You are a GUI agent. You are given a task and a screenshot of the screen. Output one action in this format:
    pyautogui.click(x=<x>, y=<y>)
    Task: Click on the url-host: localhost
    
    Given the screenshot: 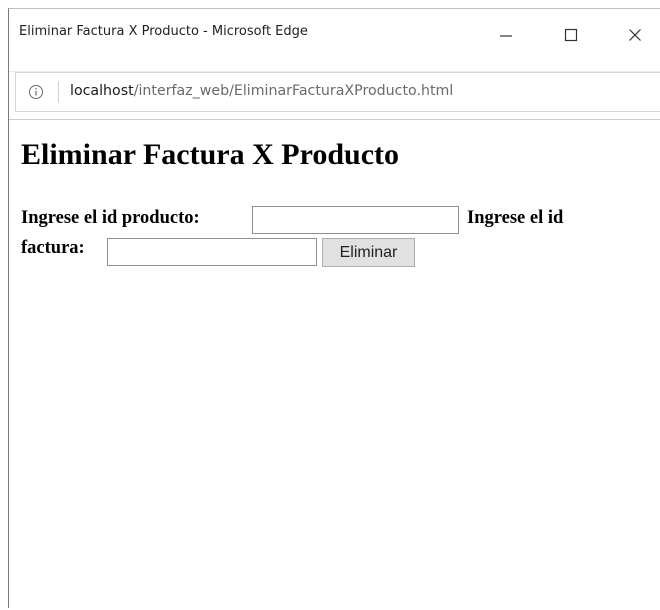 What is the action you would take?
    pyautogui.click(x=102, y=91)
    